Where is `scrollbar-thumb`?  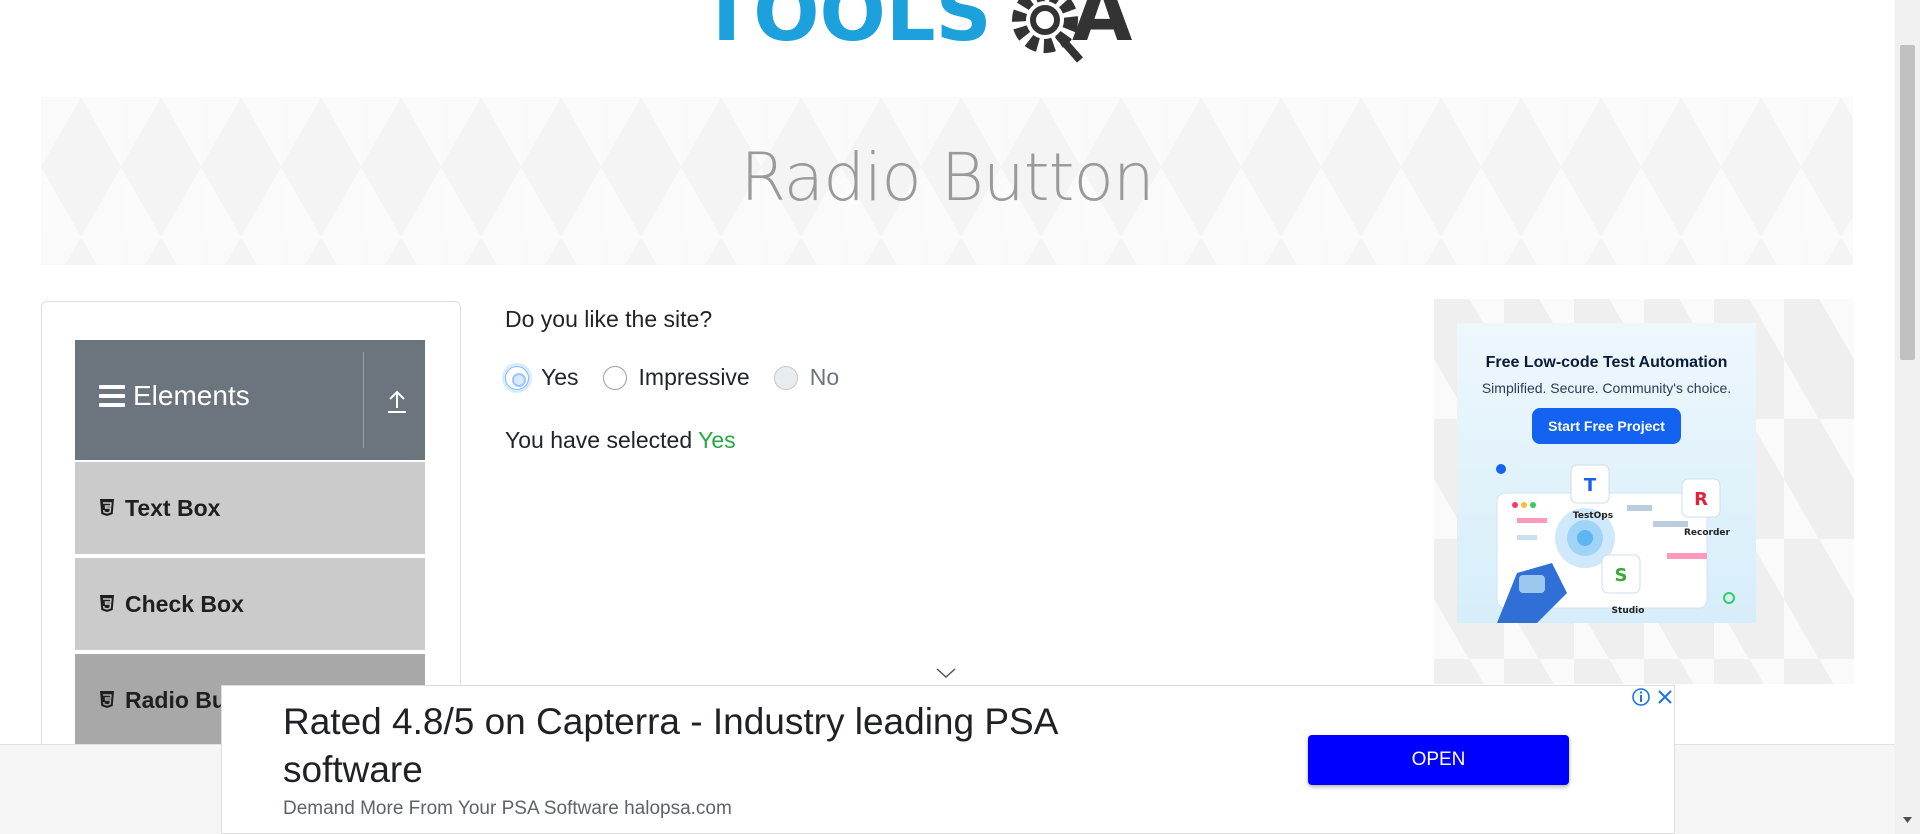 scrollbar-thumb is located at coordinates (1907, 202).